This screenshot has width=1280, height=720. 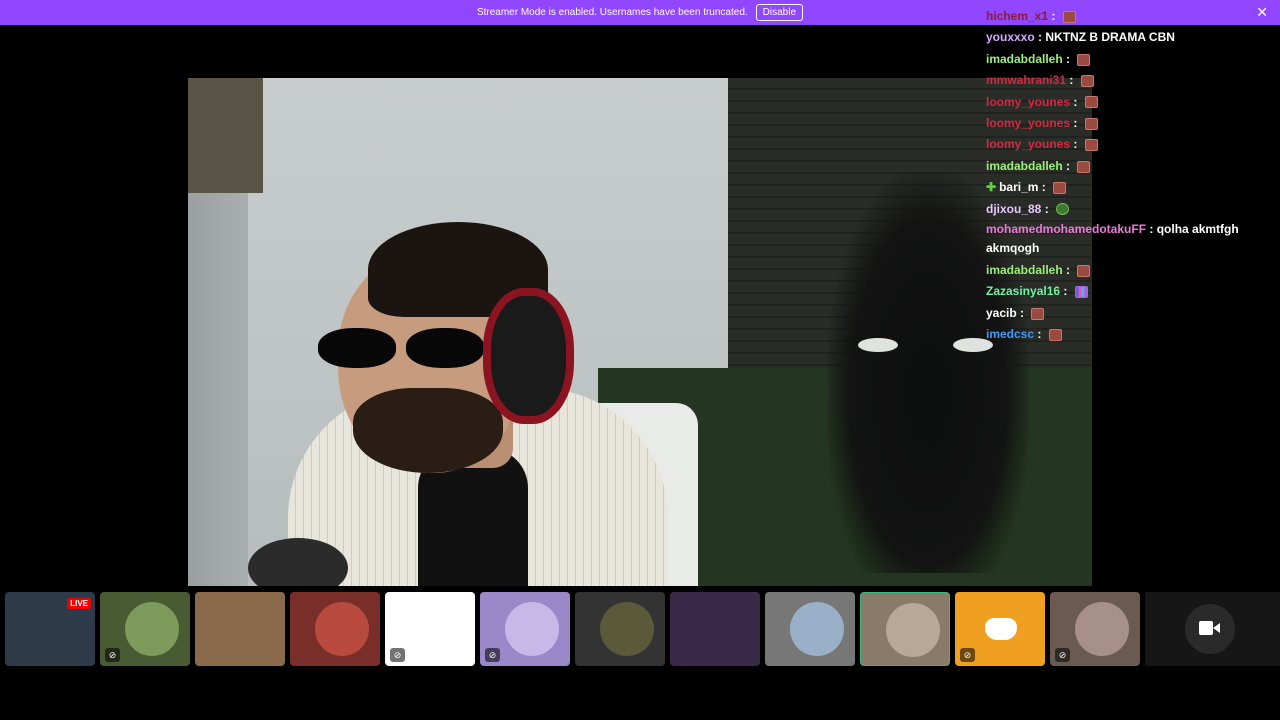 I want to click on chat-username: mohamedmohamedotakuFF, so click(x=1066, y=229).